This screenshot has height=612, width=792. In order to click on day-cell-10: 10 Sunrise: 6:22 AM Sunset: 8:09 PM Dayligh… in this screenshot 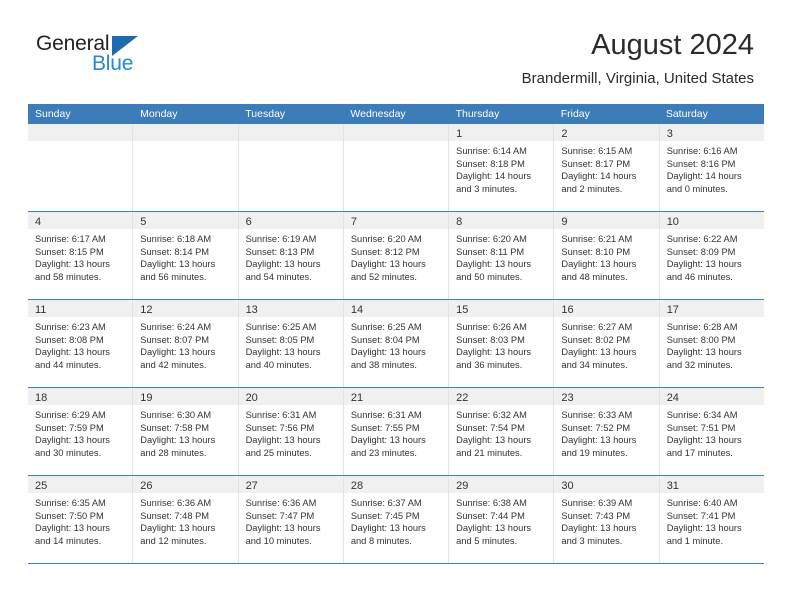, I will do `click(711, 255)`.